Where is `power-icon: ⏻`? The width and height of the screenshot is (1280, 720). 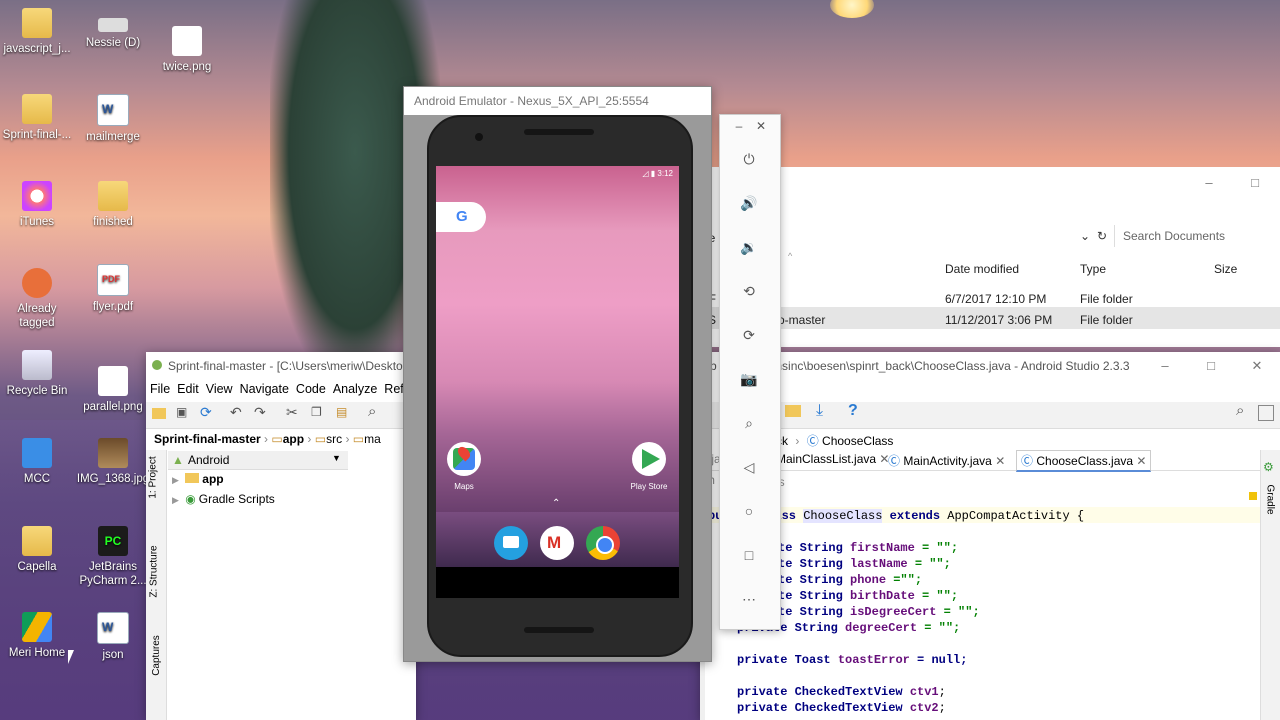 power-icon: ⏻ is located at coordinates (749, 159).